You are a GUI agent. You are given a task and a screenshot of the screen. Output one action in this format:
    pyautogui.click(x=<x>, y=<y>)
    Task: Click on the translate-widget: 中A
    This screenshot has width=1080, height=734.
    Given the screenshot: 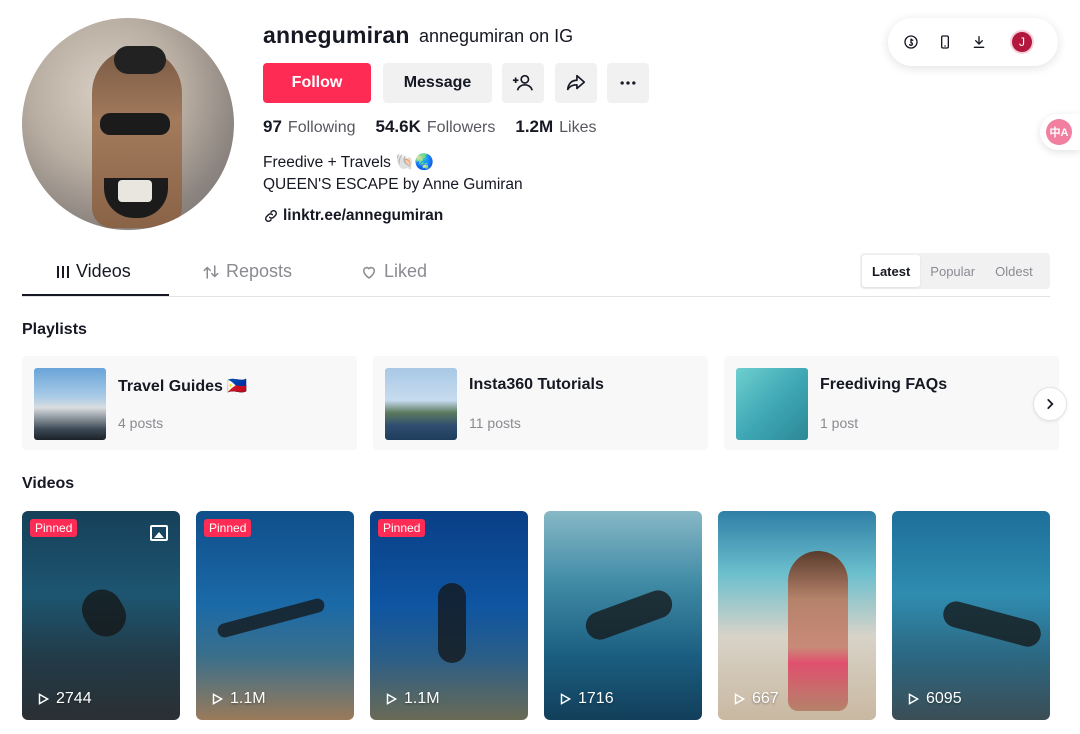 What is the action you would take?
    pyautogui.click(x=1060, y=132)
    